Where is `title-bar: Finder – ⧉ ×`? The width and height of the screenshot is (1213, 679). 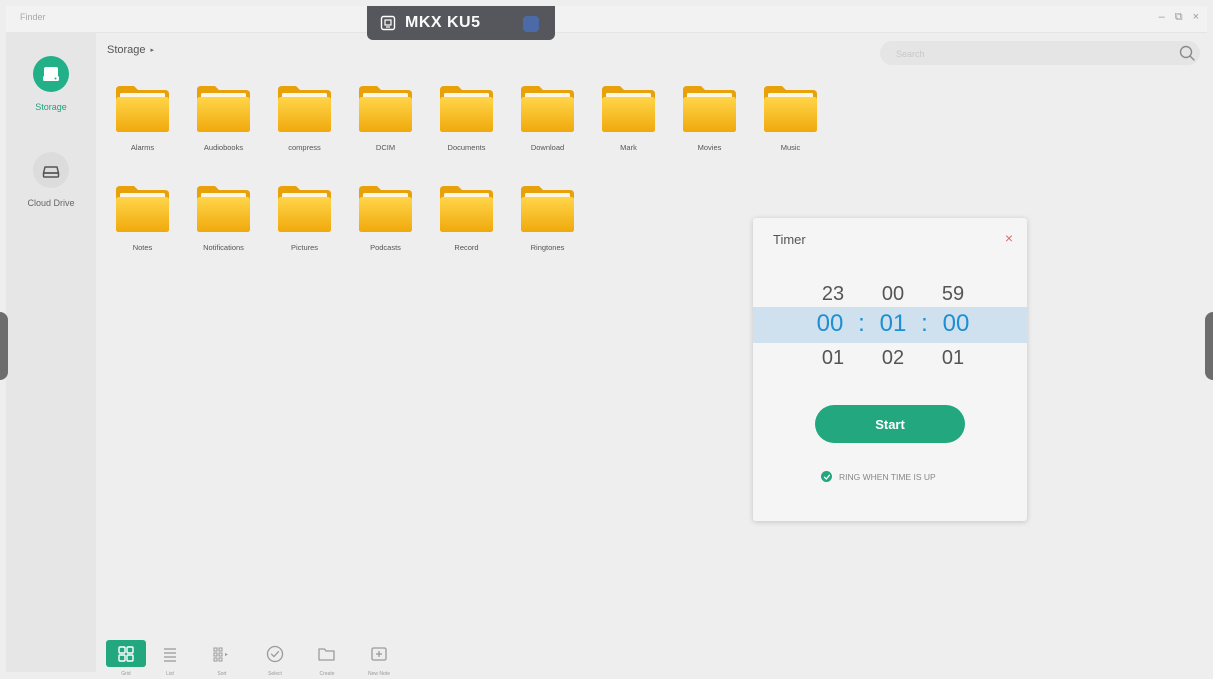
title-bar: Finder – ⧉ × is located at coordinates (606, 19).